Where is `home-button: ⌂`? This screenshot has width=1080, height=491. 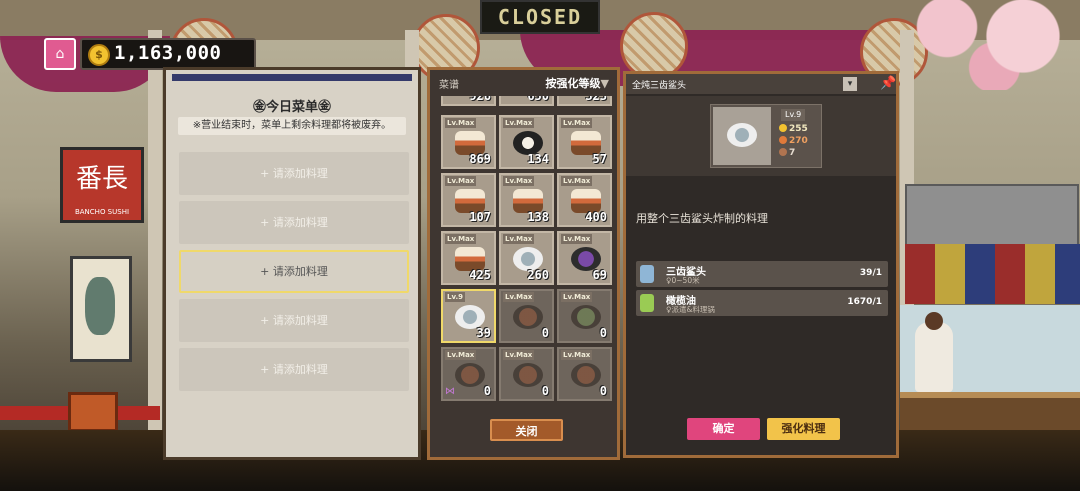 home-button: ⌂ is located at coordinates (60, 54).